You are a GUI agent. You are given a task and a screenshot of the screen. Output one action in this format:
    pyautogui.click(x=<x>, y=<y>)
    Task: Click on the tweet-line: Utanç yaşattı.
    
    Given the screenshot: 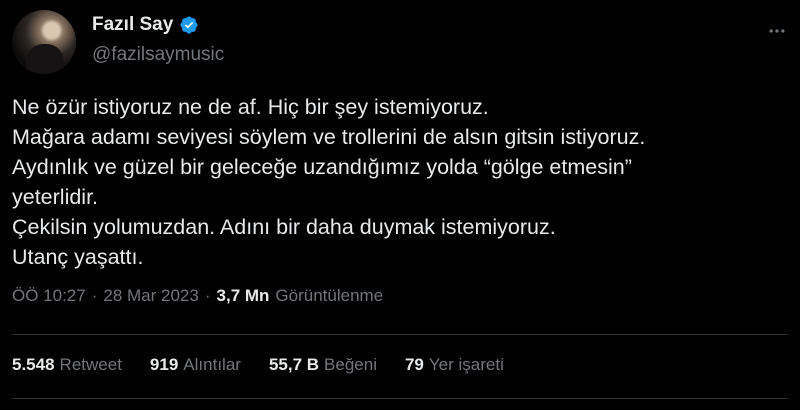 What is the action you would take?
    pyautogui.click(x=78, y=257)
    